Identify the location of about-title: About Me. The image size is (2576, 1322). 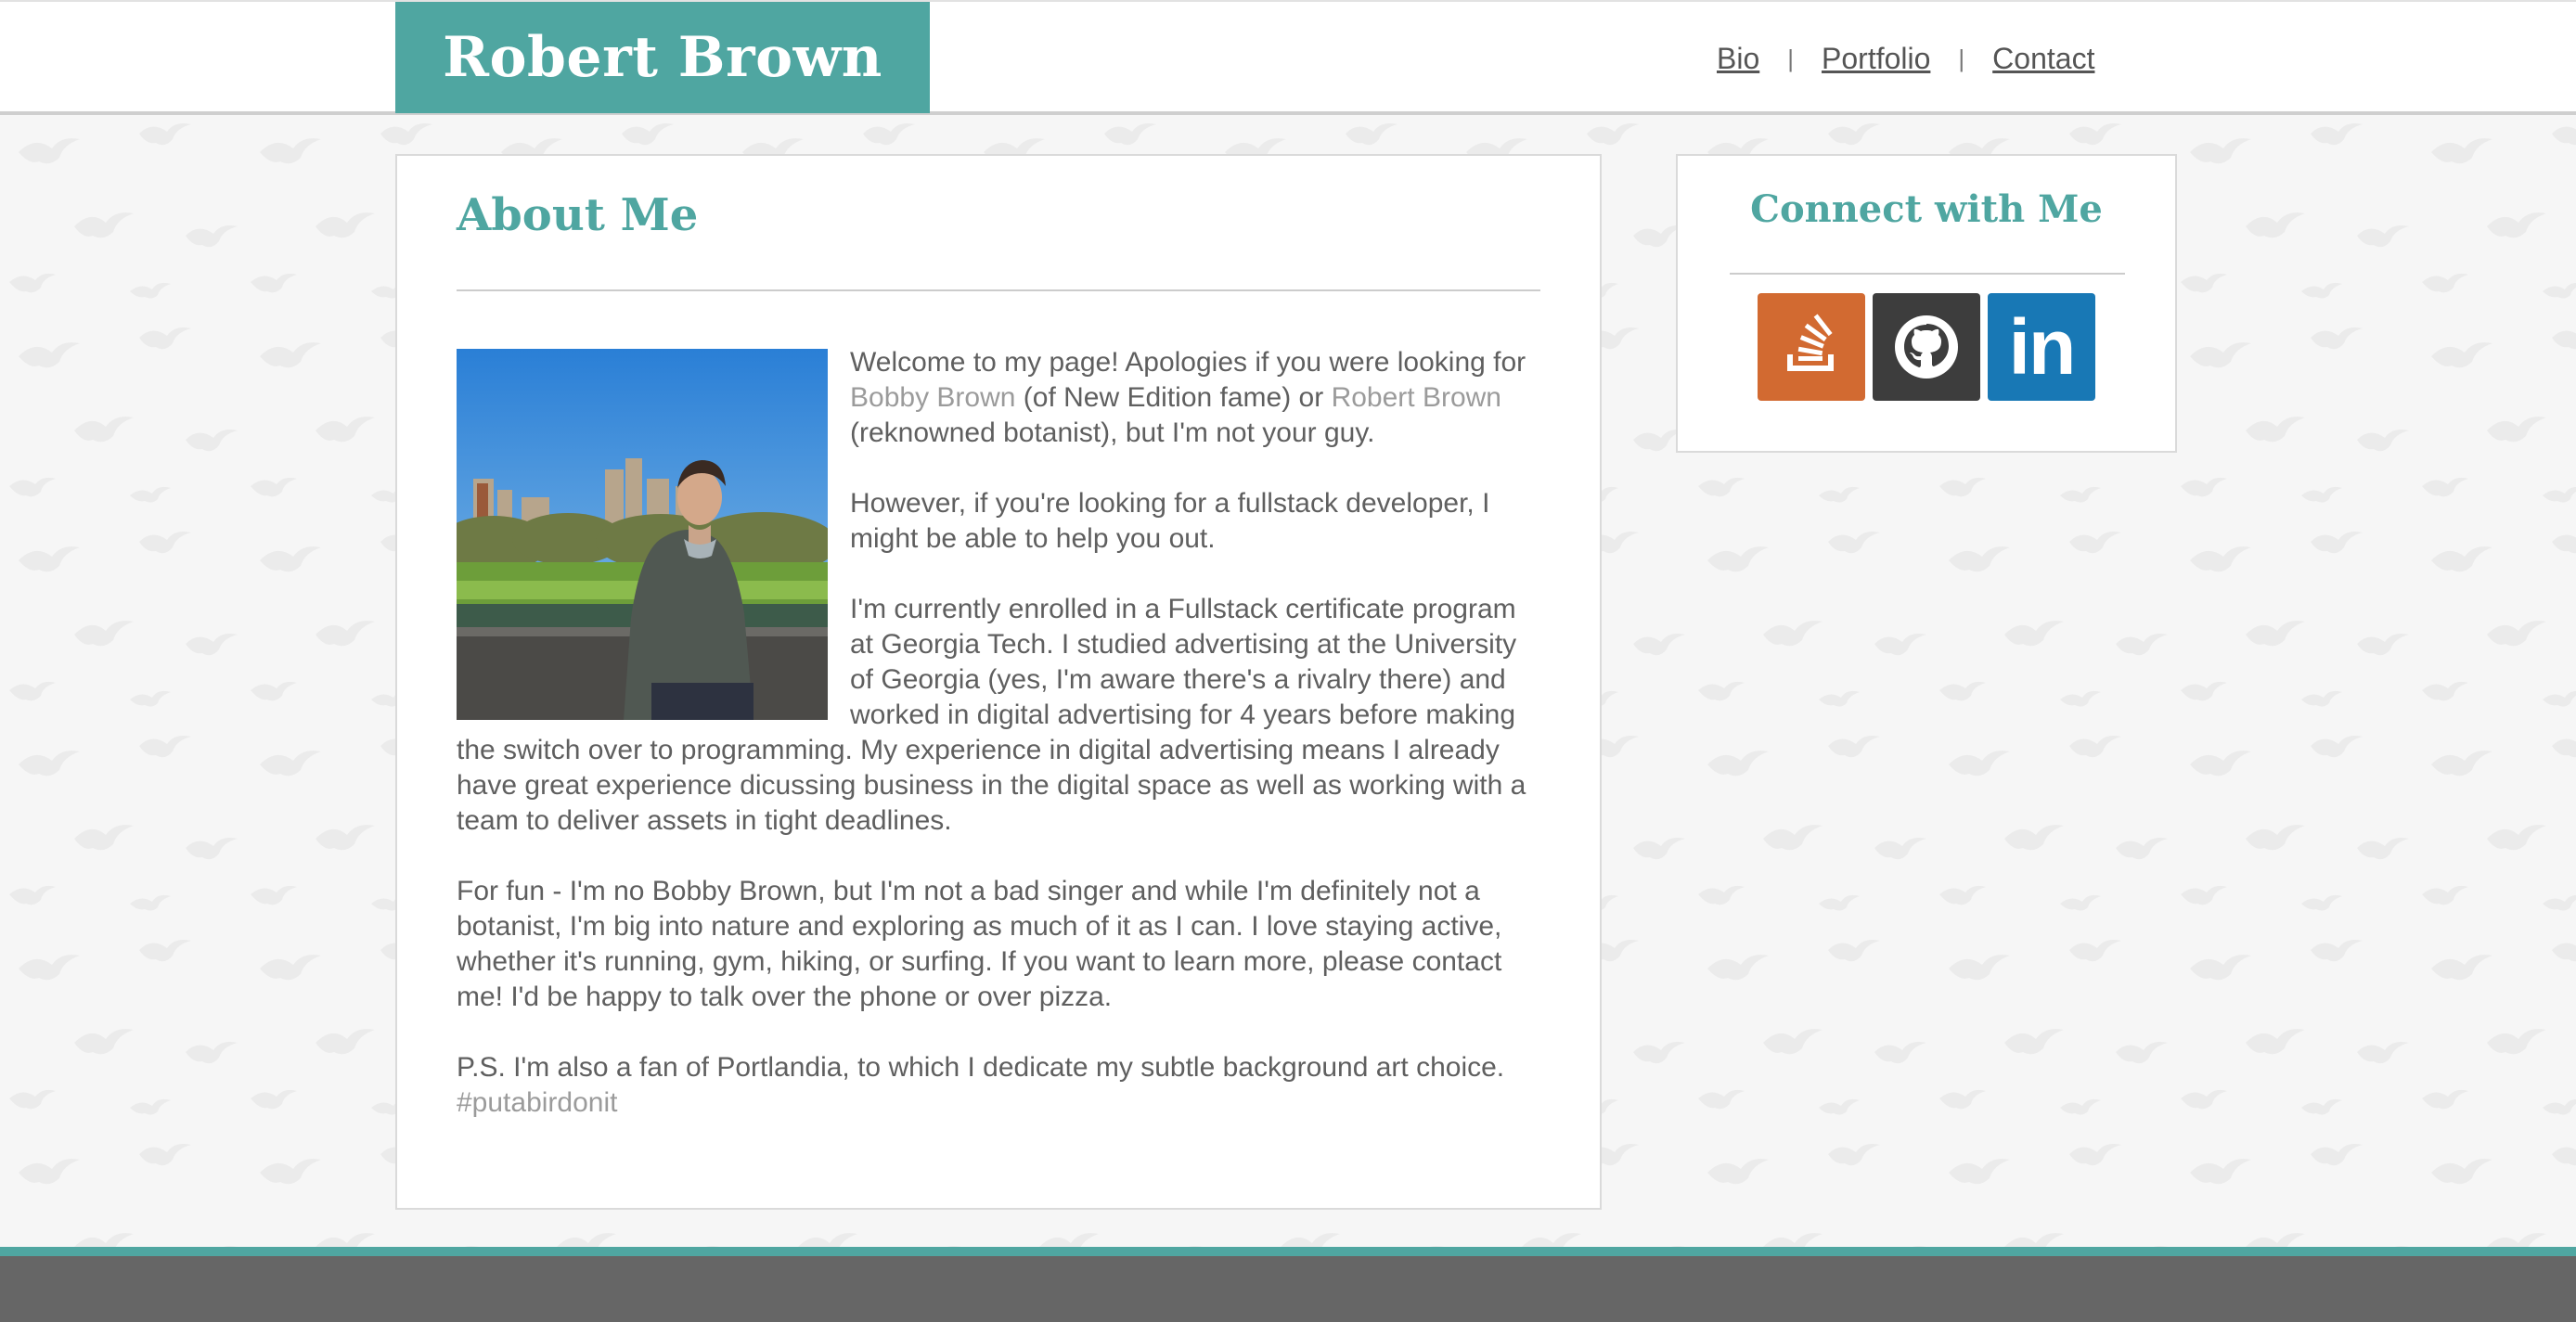
(578, 215).